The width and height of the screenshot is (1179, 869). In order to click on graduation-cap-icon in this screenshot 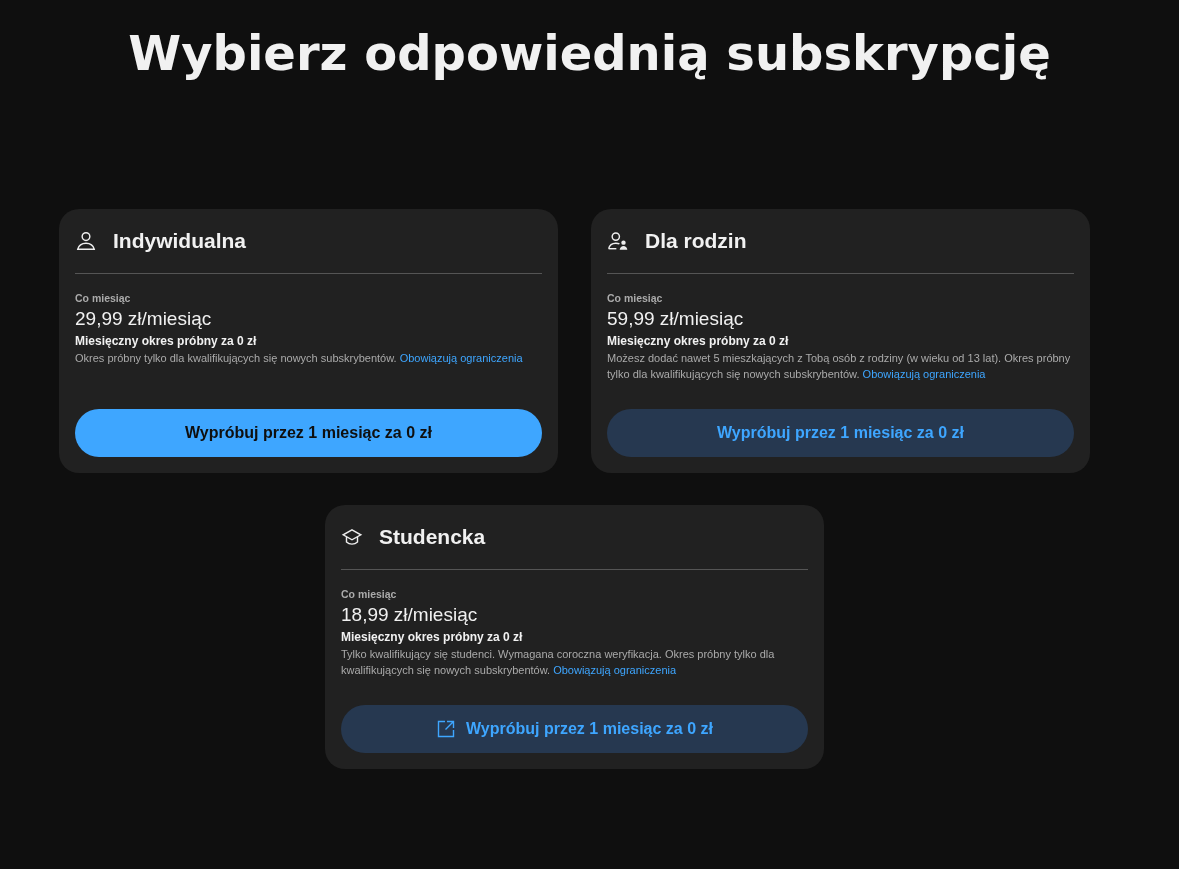, I will do `click(352, 537)`.